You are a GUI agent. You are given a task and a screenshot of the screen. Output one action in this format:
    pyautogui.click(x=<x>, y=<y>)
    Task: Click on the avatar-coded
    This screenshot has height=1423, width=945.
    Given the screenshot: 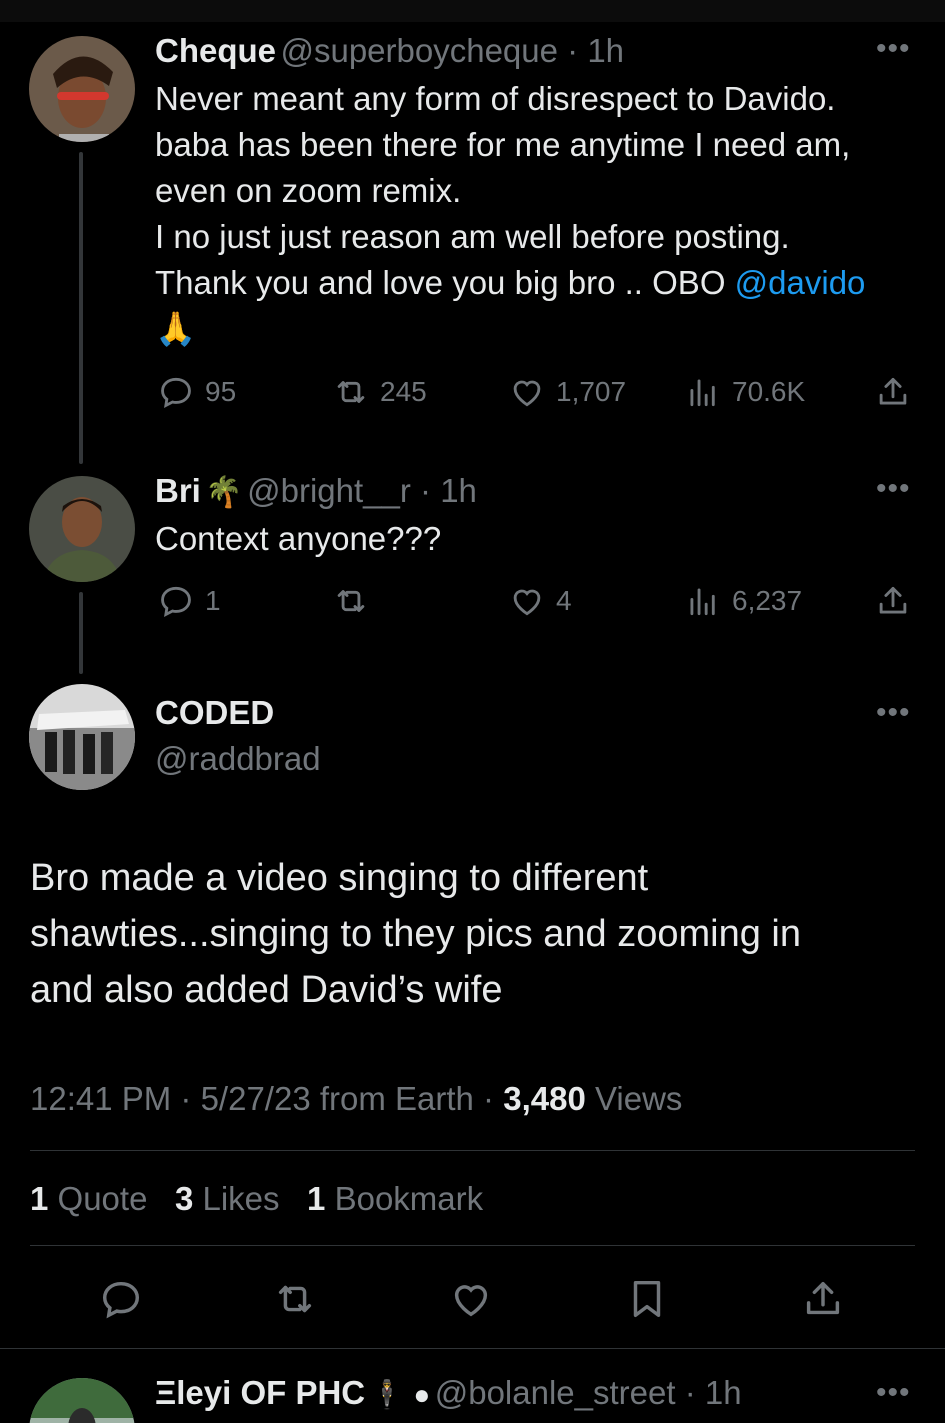 What is the action you would take?
    pyautogui.click(x=82, y=737)
    